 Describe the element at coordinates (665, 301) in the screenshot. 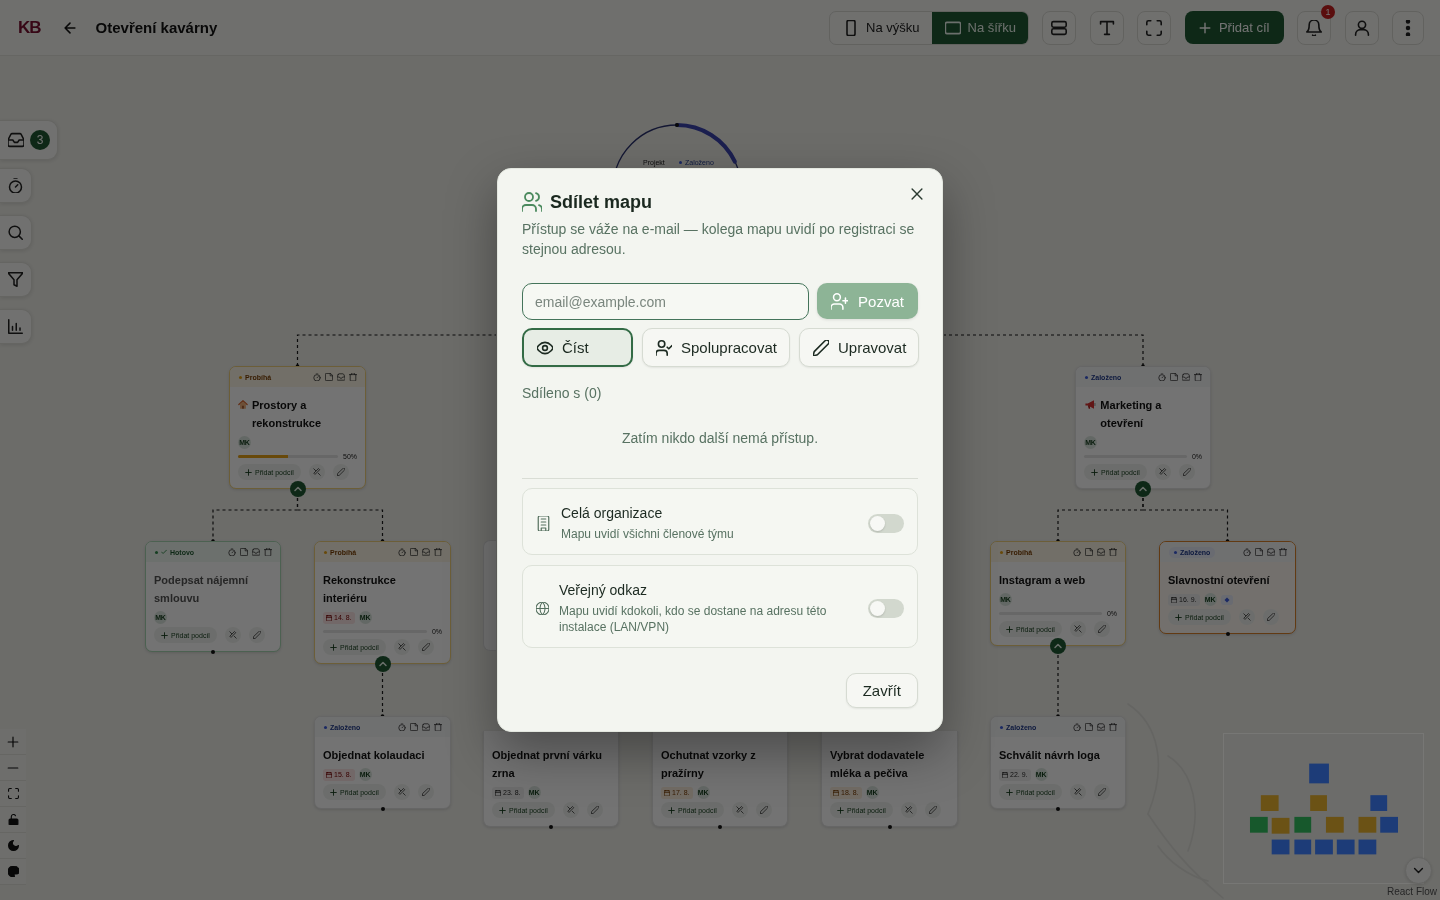

I see `email-input: email@example.com` at that location.